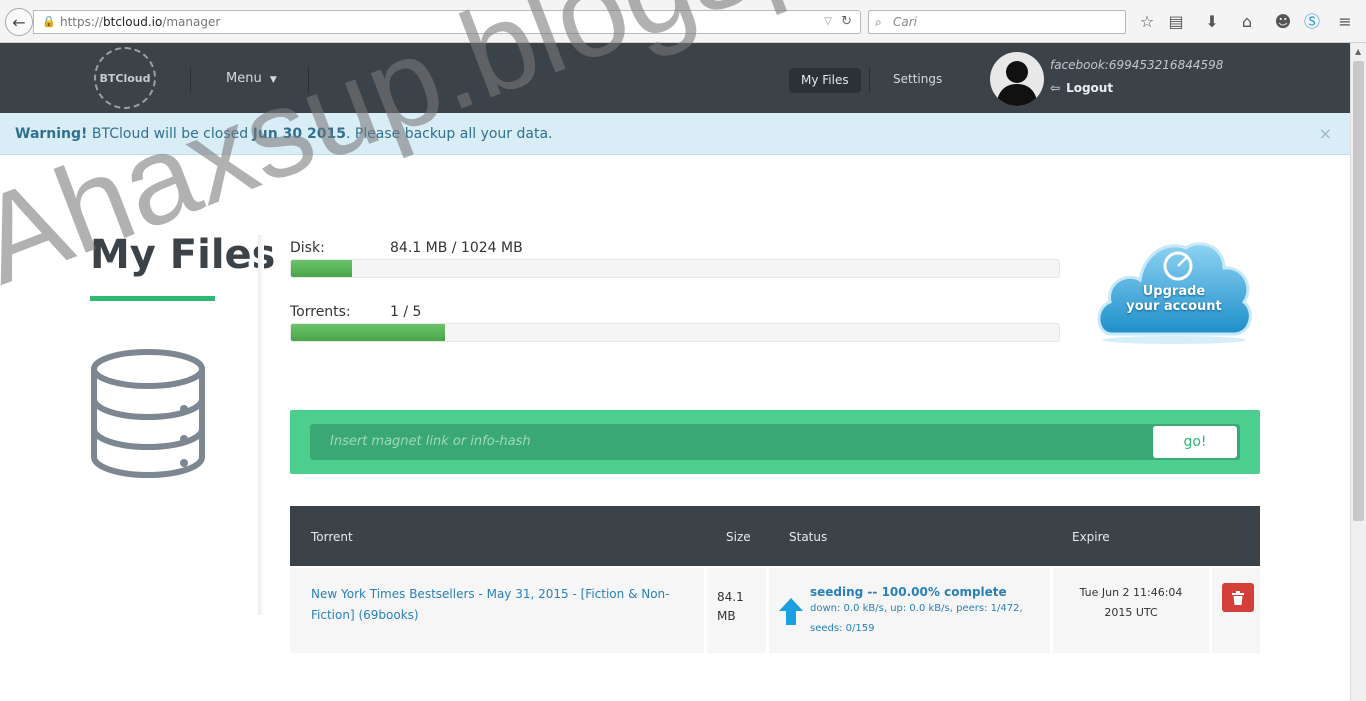  What do you see at coordinates (1017, 83) in the screenshot?
I see `user-silhouette-icon` at bounding box center [1017, 83].